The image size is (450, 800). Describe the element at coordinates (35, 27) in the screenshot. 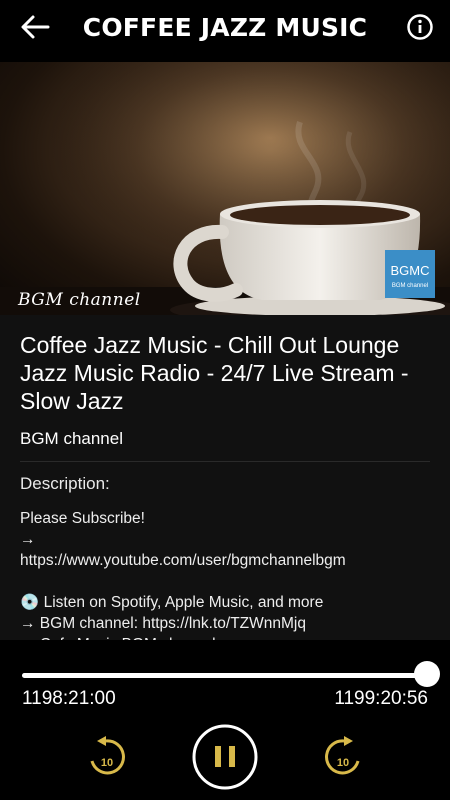

I see `arrow-left-icon` at that location.